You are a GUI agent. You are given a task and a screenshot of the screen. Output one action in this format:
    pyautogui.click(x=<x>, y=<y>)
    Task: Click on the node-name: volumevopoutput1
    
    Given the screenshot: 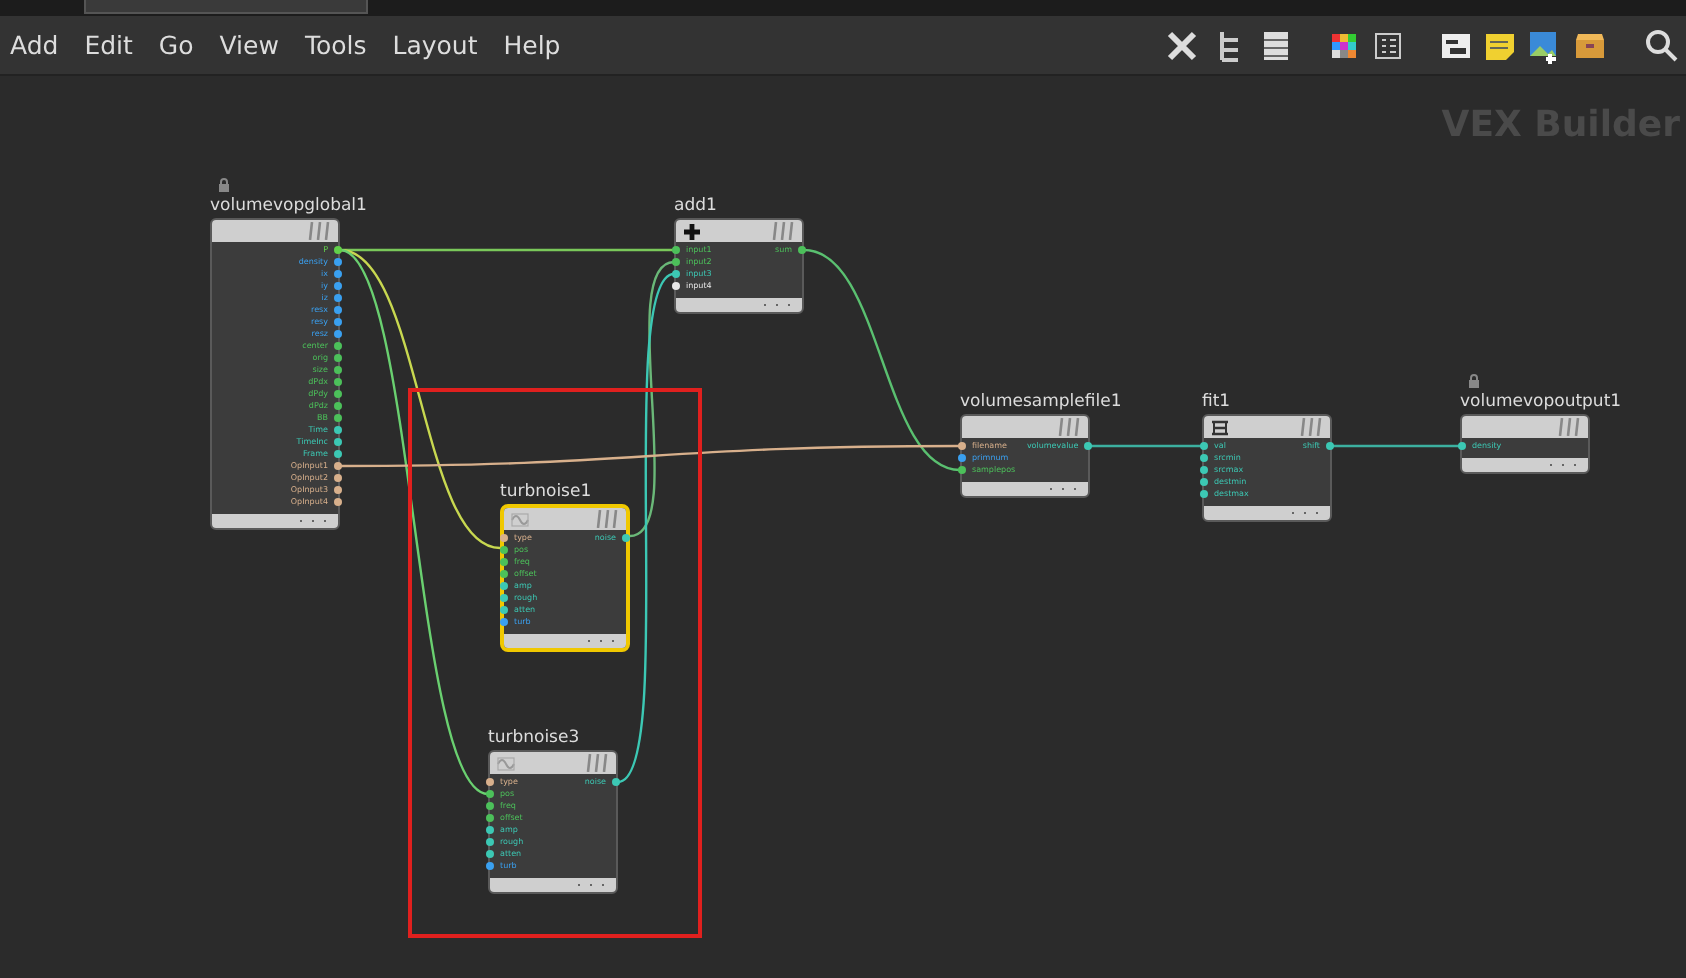 What is the action you would take?
    pyautogui.click(x=1541, y=403)
    